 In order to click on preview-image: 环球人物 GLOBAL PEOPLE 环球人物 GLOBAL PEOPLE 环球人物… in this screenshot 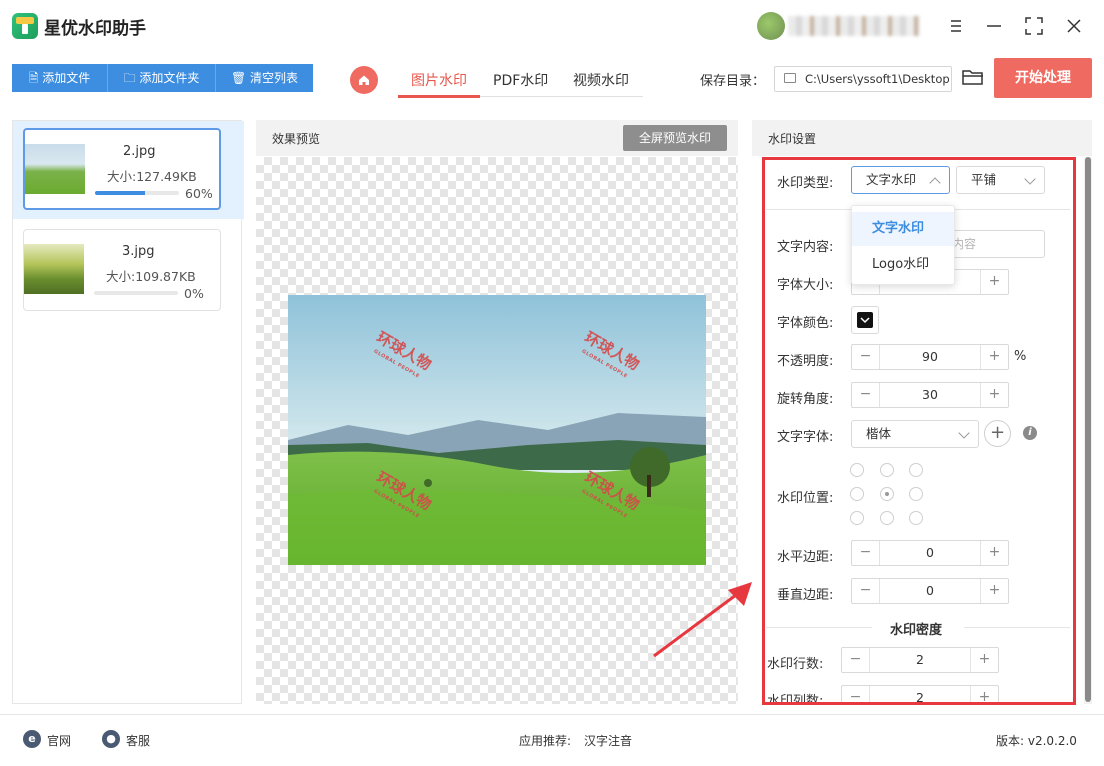, I will do `click(497, 430)`.